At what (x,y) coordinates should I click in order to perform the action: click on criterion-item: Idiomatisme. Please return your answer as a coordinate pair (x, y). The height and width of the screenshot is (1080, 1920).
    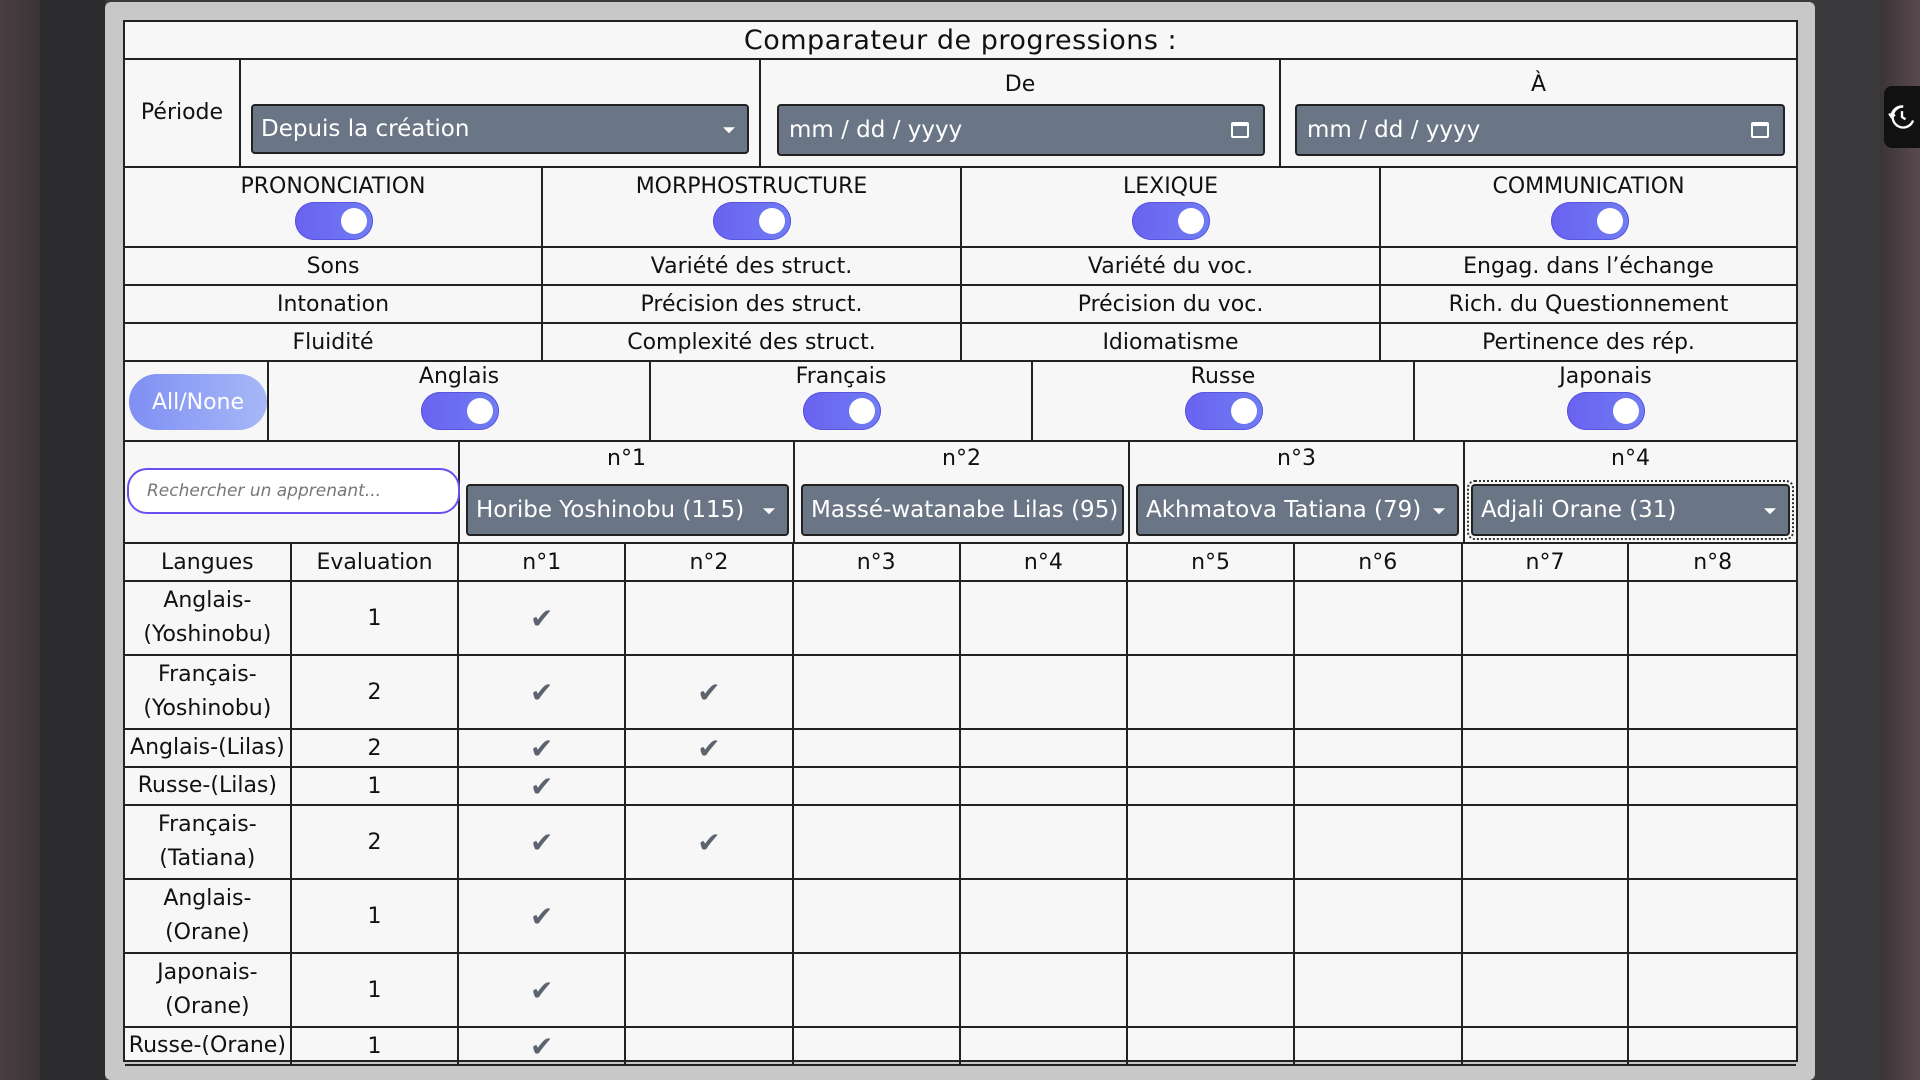
    Looking at the image, I should click on (1171, 343).